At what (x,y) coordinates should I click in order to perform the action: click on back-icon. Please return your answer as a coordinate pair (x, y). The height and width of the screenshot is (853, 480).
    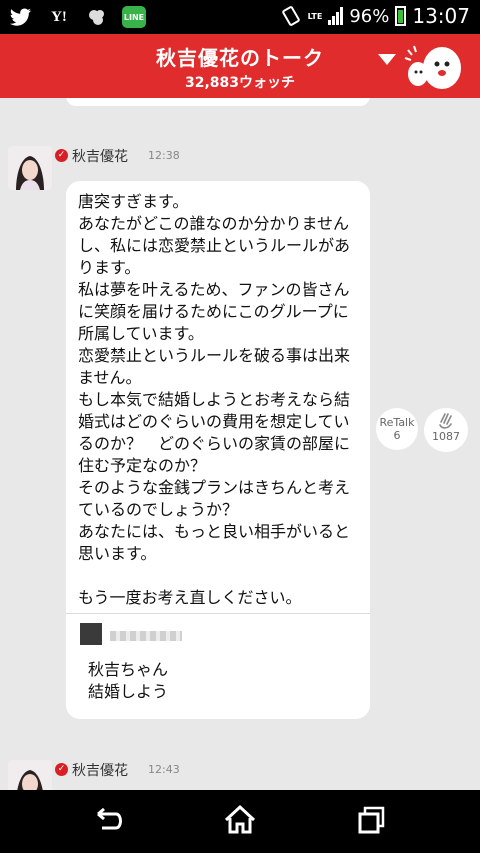
    Looking at the image, I should click on (108, 820).